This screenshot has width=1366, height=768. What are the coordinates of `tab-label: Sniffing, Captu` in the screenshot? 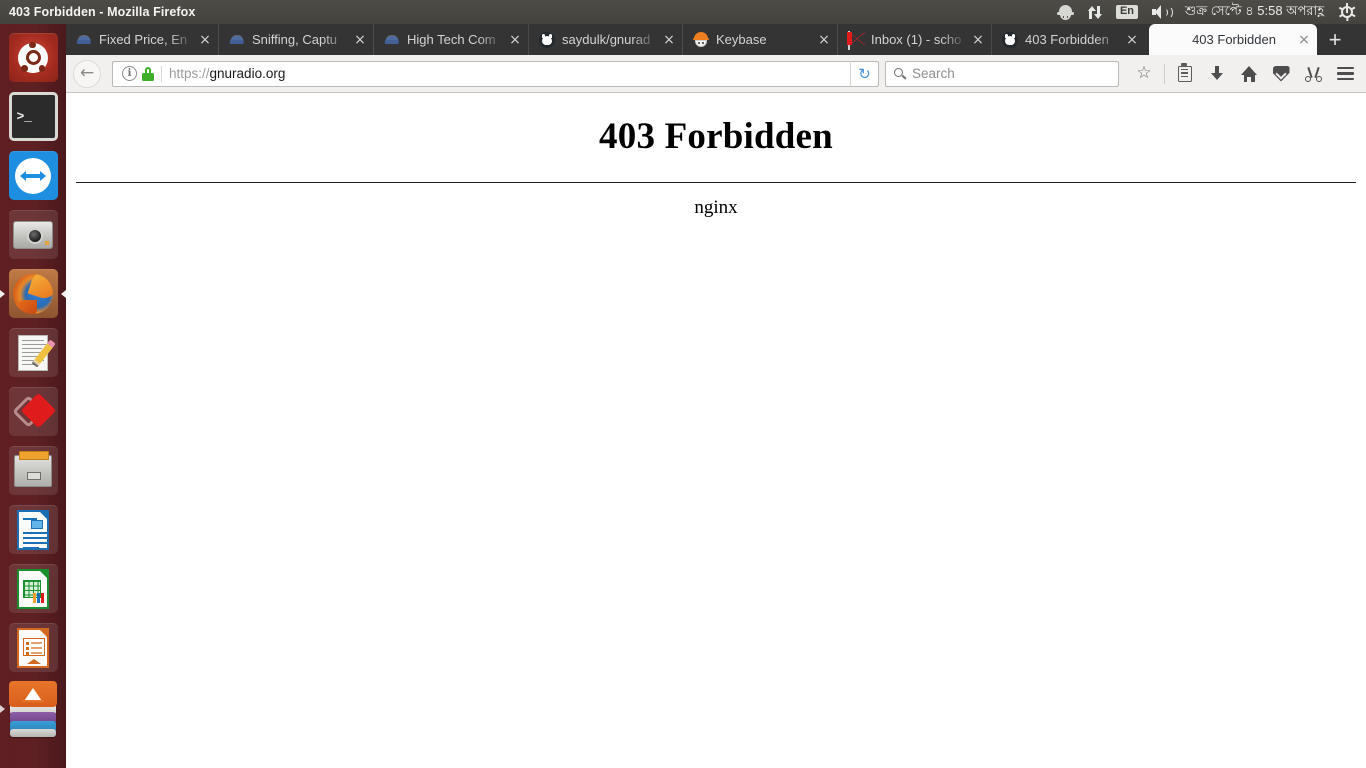 It's located at (295, 39).